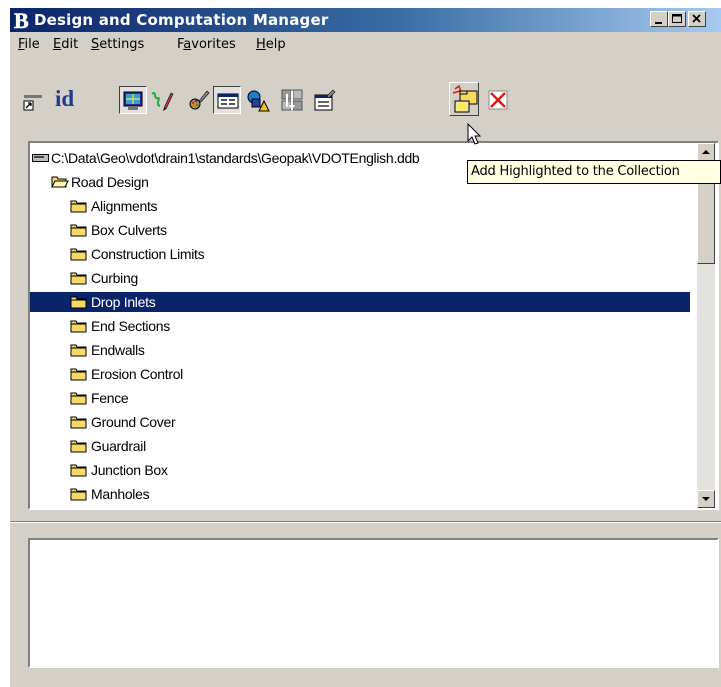 The image size is (721, 687). I want to click on tree-item: Box Culverts, so click(360, 230).